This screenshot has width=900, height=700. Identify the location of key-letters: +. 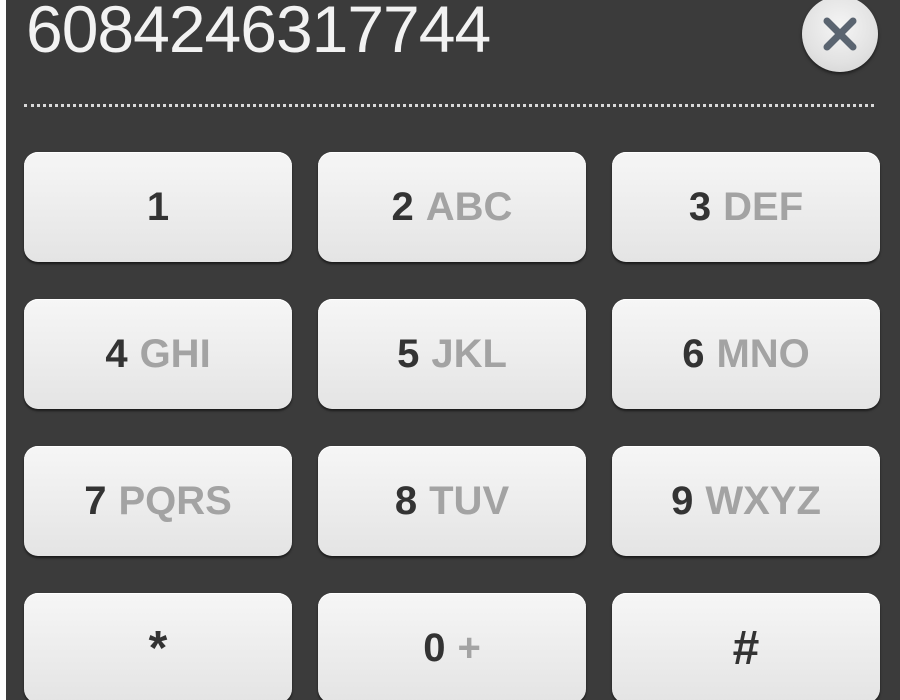
(469, 647).